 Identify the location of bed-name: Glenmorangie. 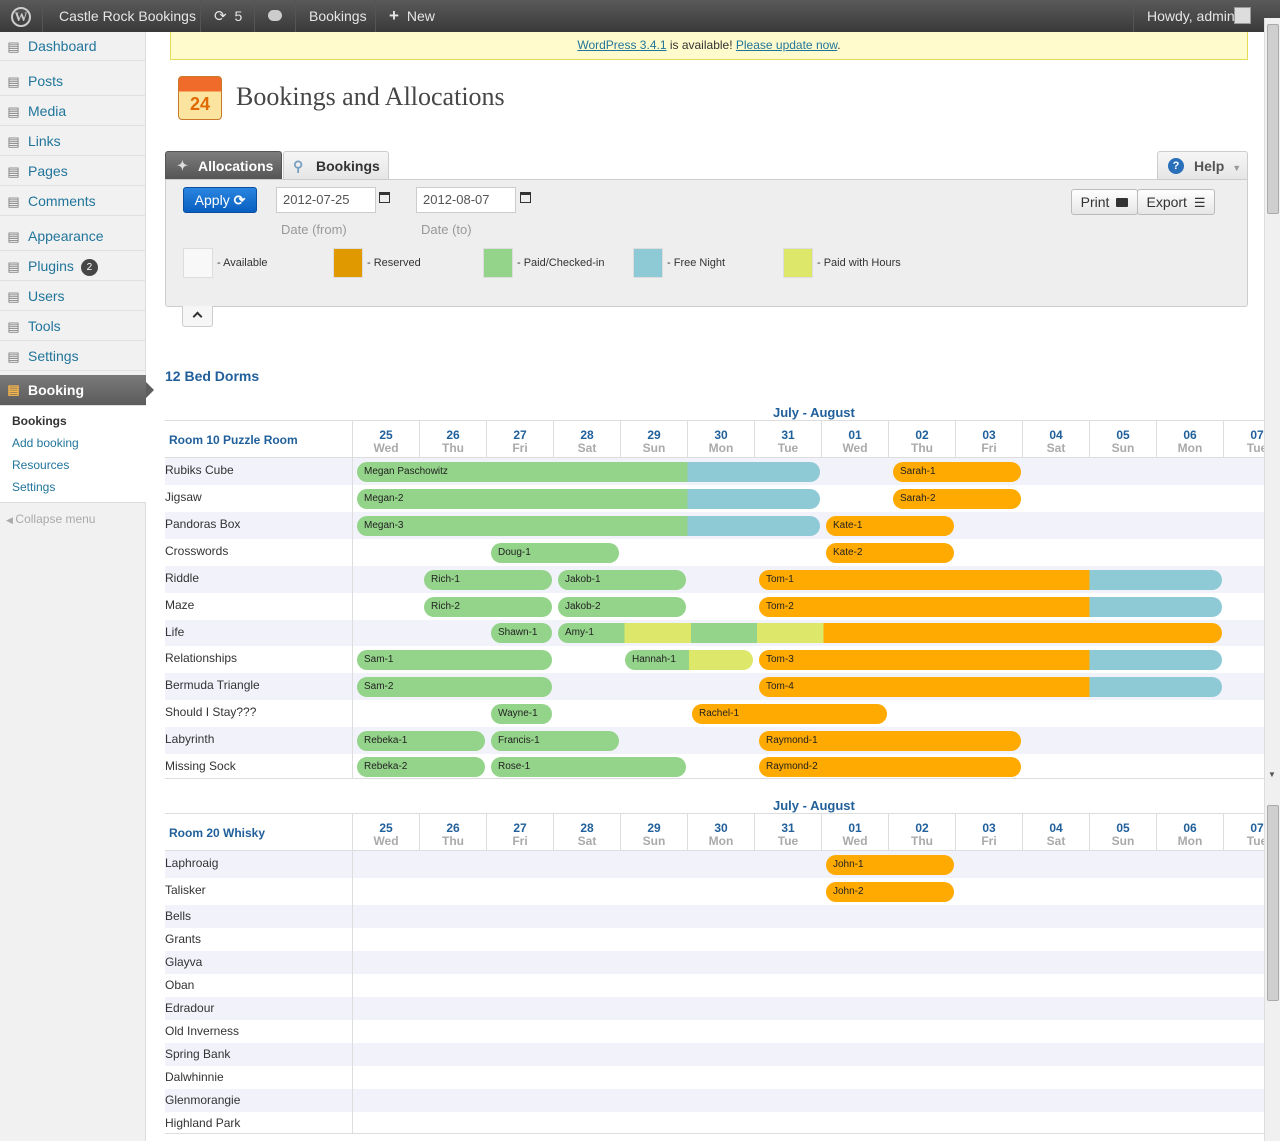
(203, 1100).